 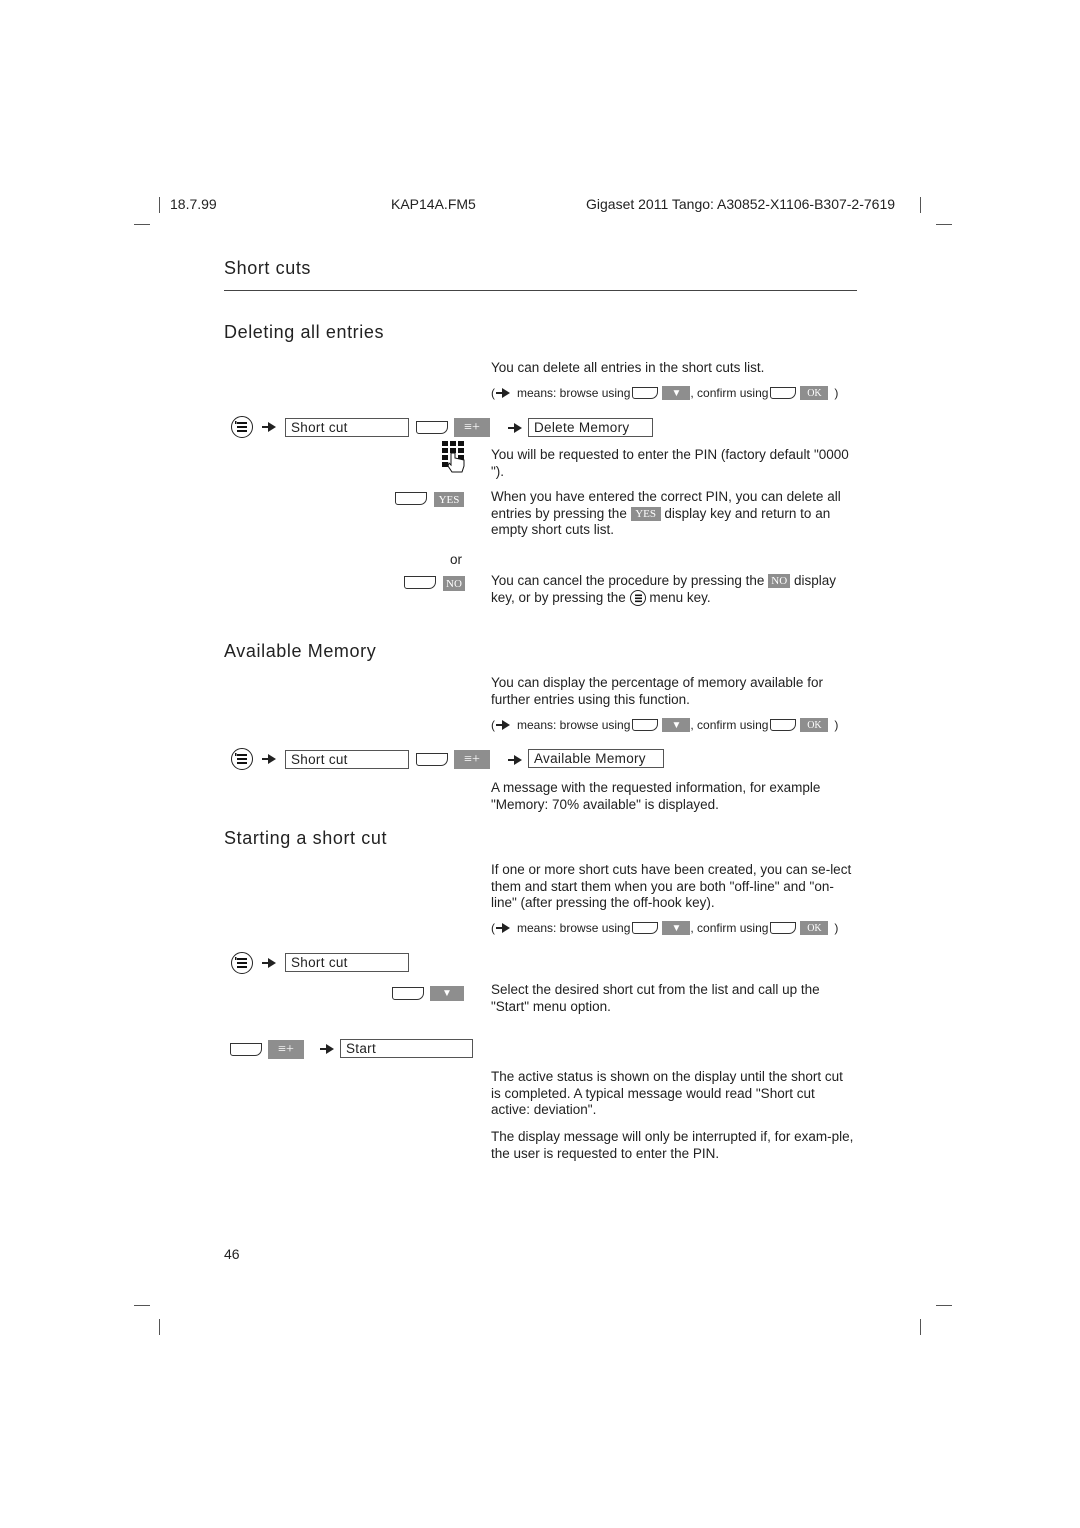 I want to click on display-box-start: Start, so click(x=406, y=1048).